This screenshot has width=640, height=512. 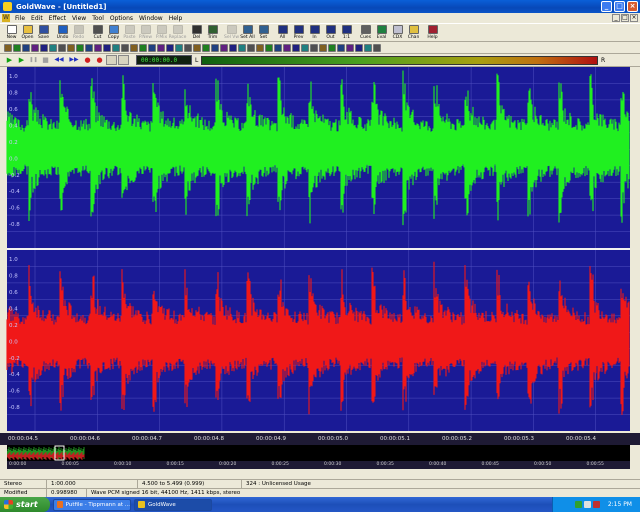 I want to click on rewind-icon: ◀◀, so click(x=59, y=60).